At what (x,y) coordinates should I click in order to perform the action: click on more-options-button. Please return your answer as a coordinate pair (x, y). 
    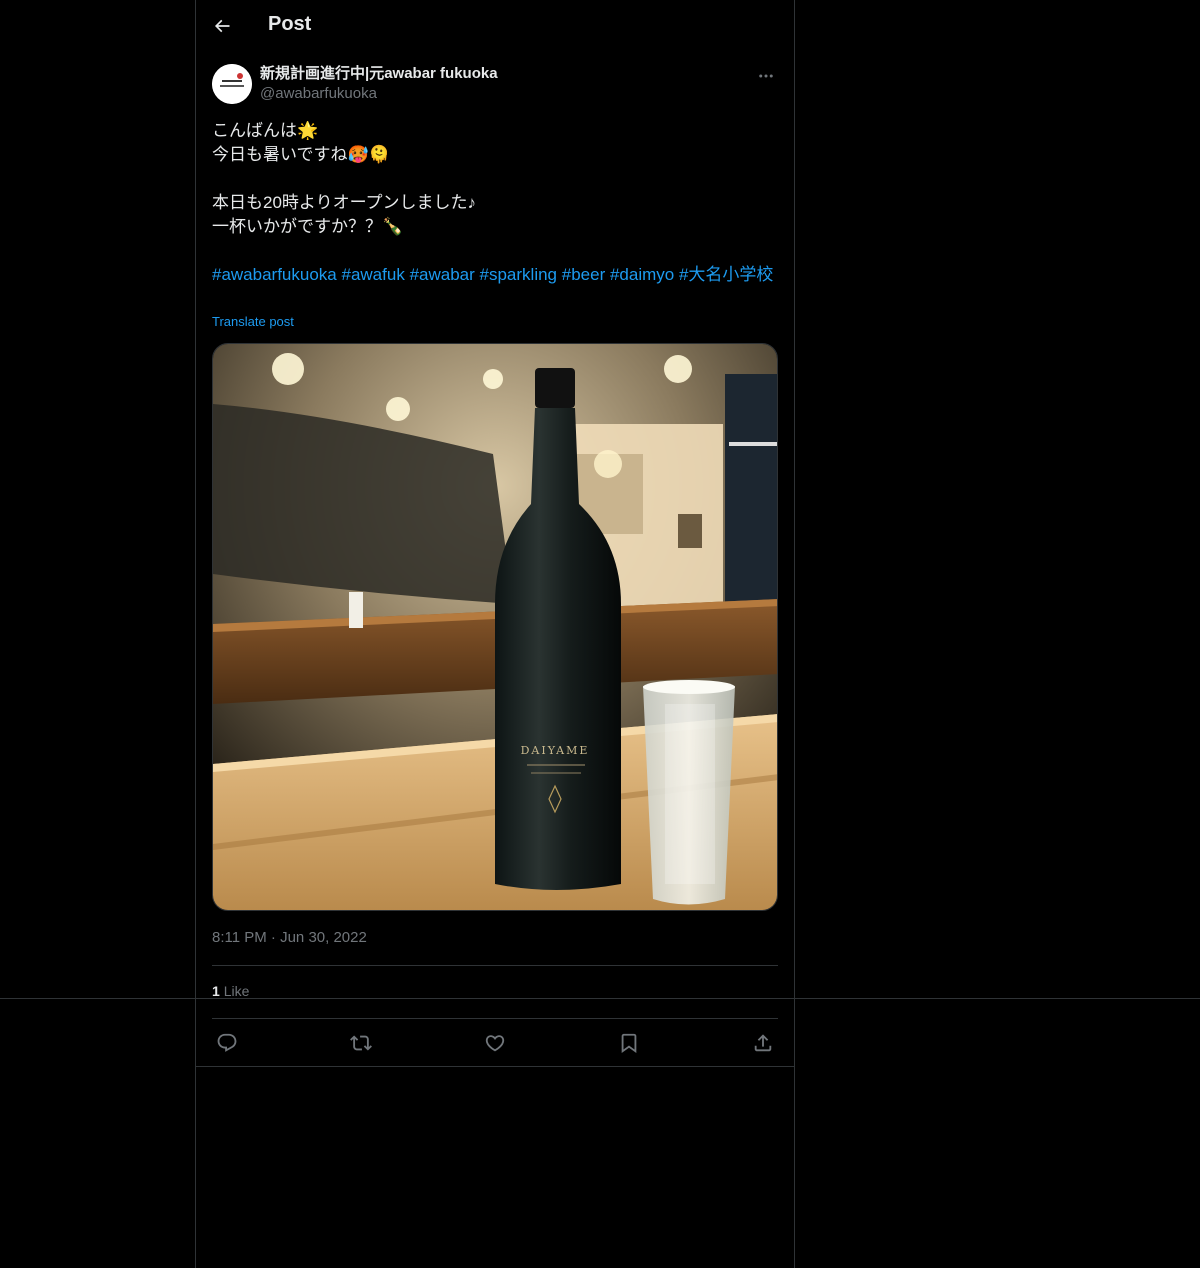
    Looking at the image, I should click on (766, 76).